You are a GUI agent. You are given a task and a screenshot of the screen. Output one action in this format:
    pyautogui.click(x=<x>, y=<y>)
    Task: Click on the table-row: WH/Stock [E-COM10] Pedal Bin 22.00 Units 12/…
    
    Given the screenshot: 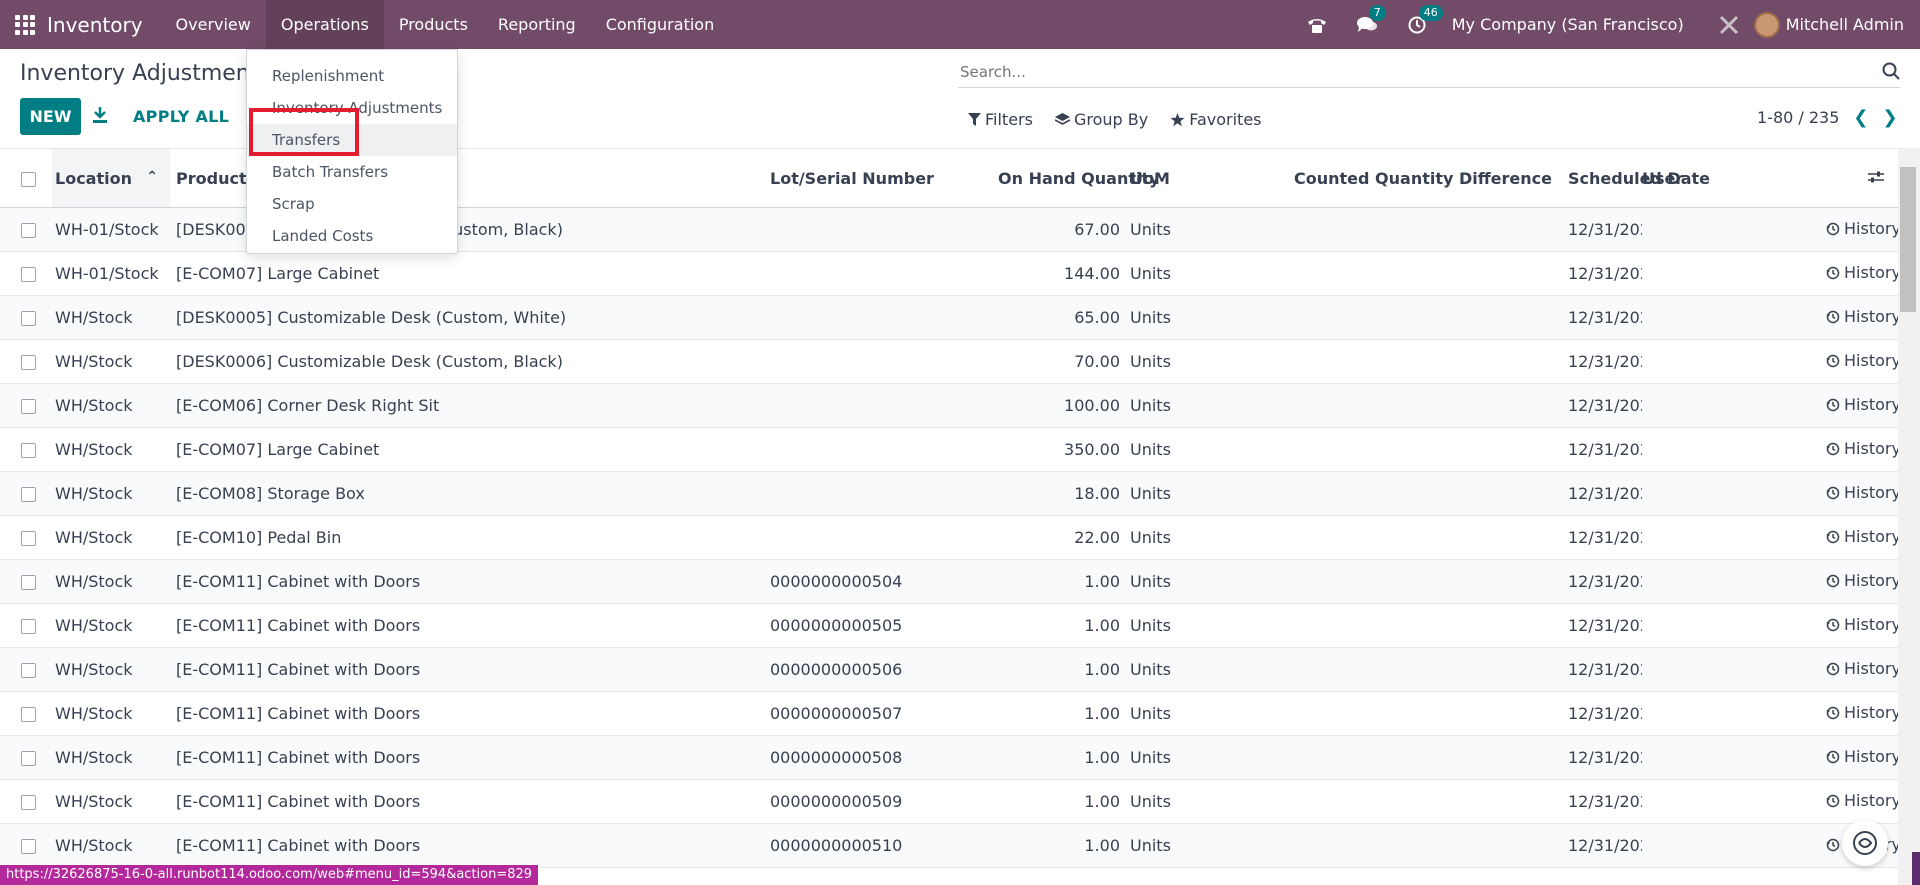 What is the action you would take?
    pyautogui.click(x=949, y=537)
    